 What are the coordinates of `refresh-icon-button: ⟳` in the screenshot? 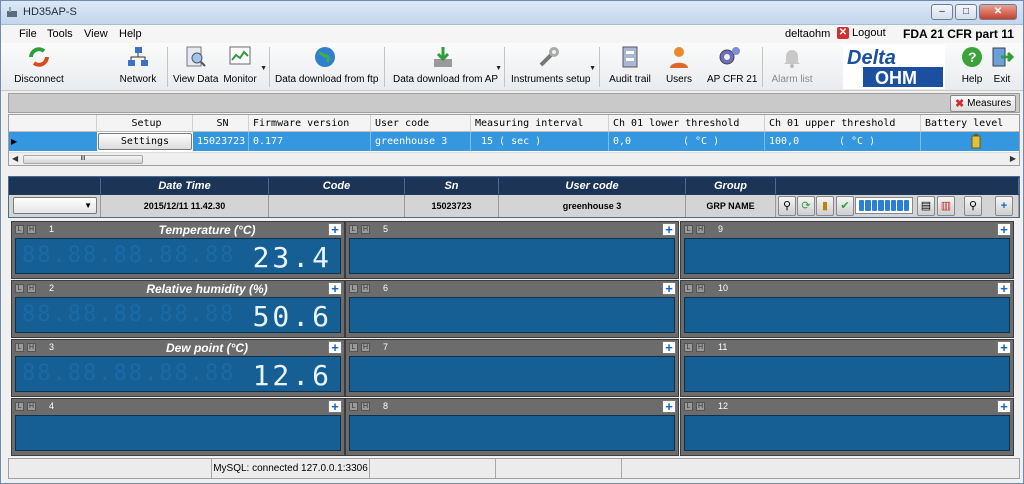 It's located at (806, 206).